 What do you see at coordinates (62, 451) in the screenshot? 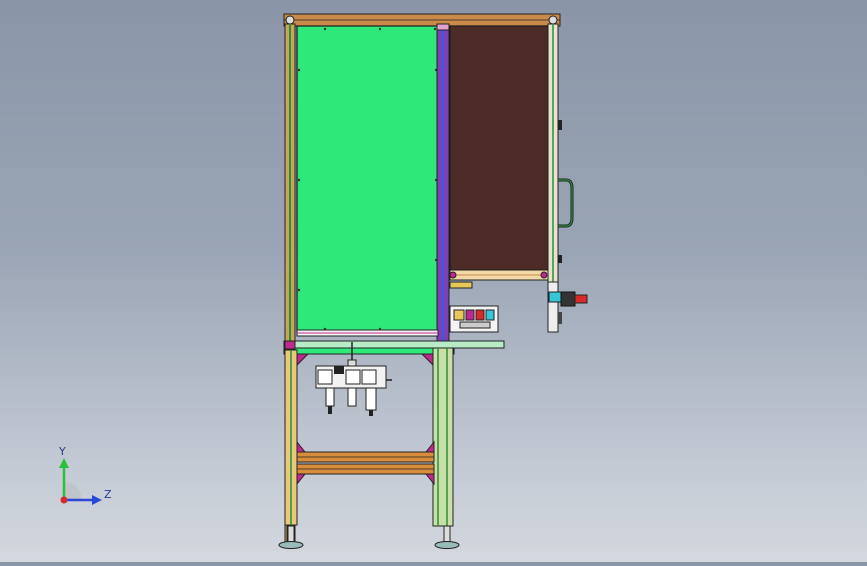
I see `y-axis-label: Y` at bounding box center [62, 451].